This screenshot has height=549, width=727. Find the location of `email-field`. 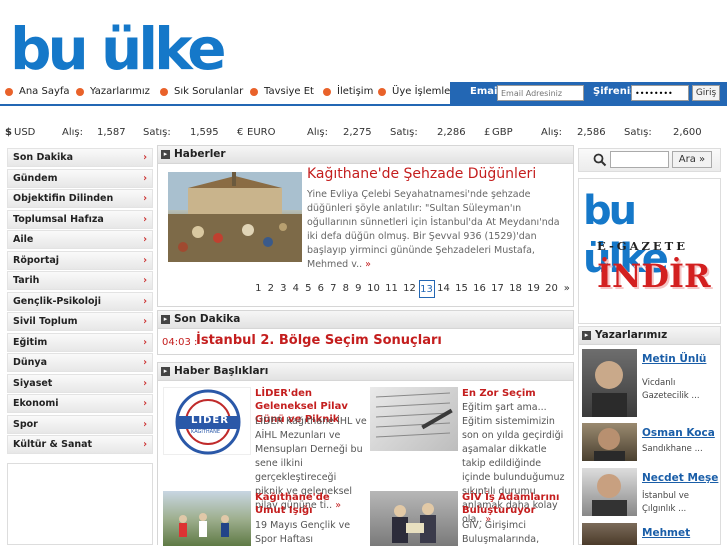

email-field is located at coordinates (540, 93).